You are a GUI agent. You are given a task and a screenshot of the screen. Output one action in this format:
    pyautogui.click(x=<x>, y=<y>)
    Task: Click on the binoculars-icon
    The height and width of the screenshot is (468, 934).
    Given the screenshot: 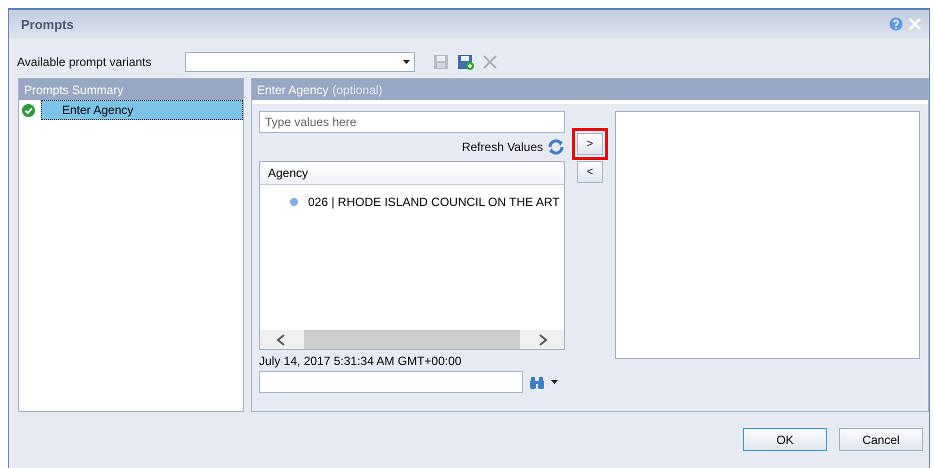 What is the action you would take?
    pyautogui.click(x=537, y=382)
    